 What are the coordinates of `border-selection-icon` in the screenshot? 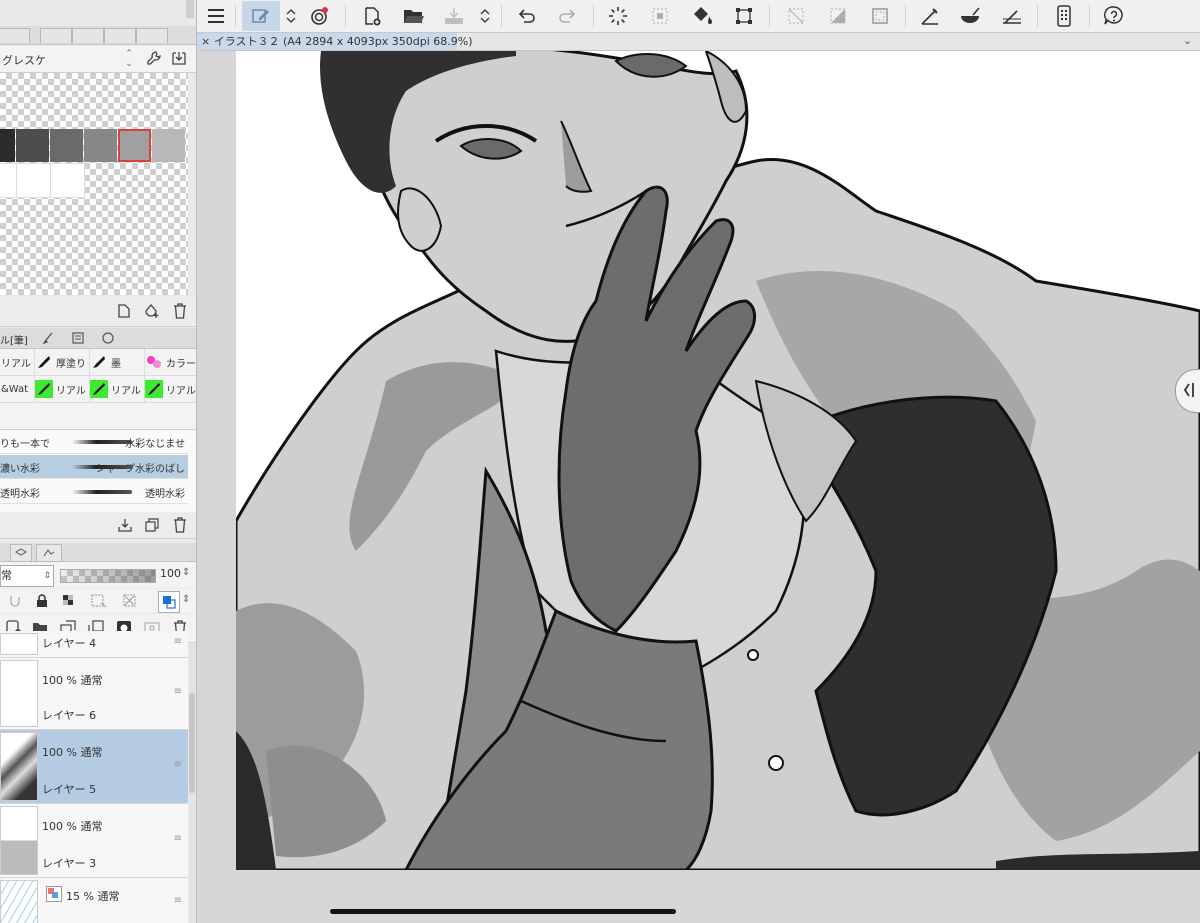 It's located at (880, 16).